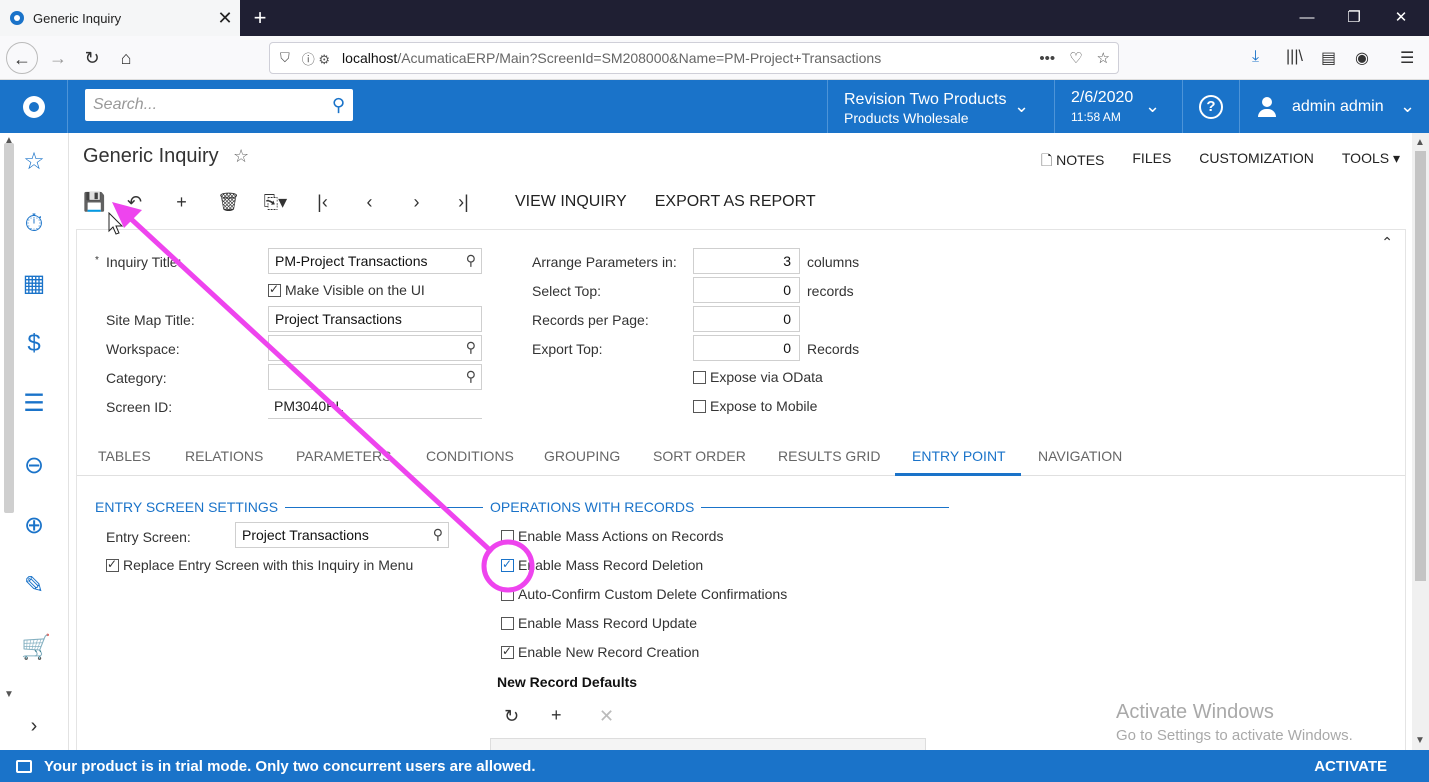  I want to click on dollar-icon: $, so click(34, 344).